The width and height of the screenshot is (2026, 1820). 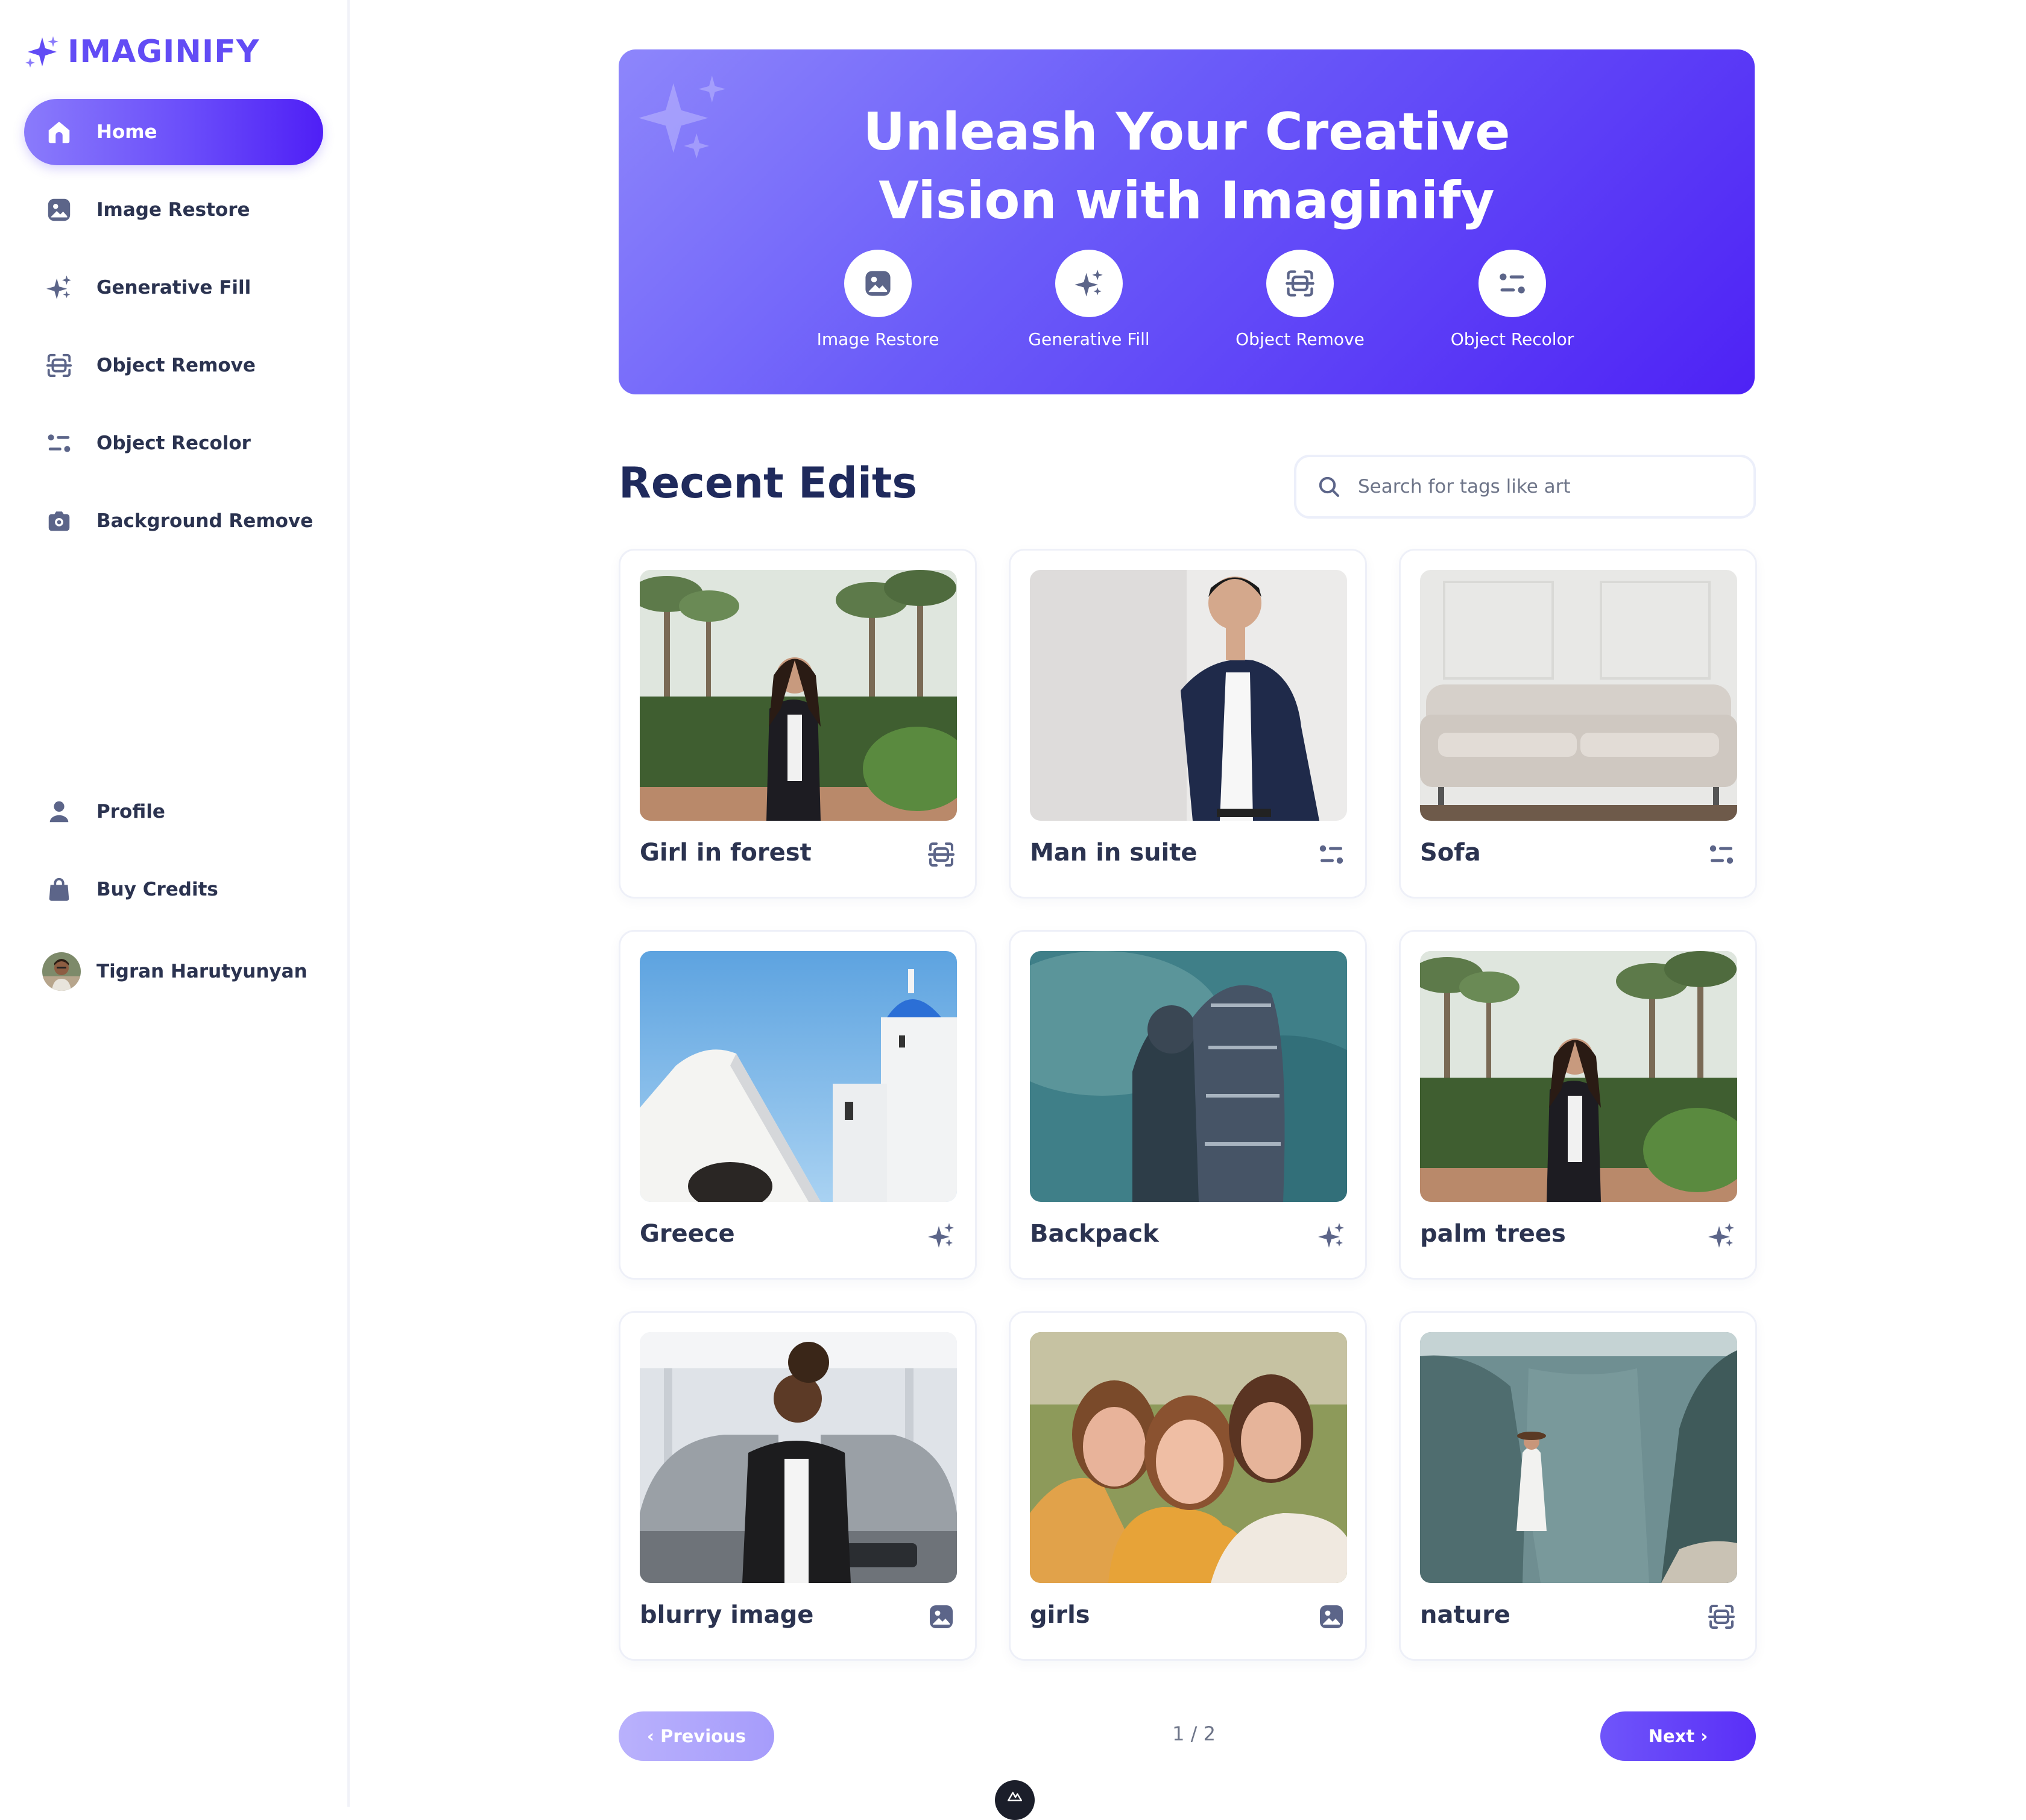 I want to click on edit-title: Sofa, so click(x=1450, y=853).